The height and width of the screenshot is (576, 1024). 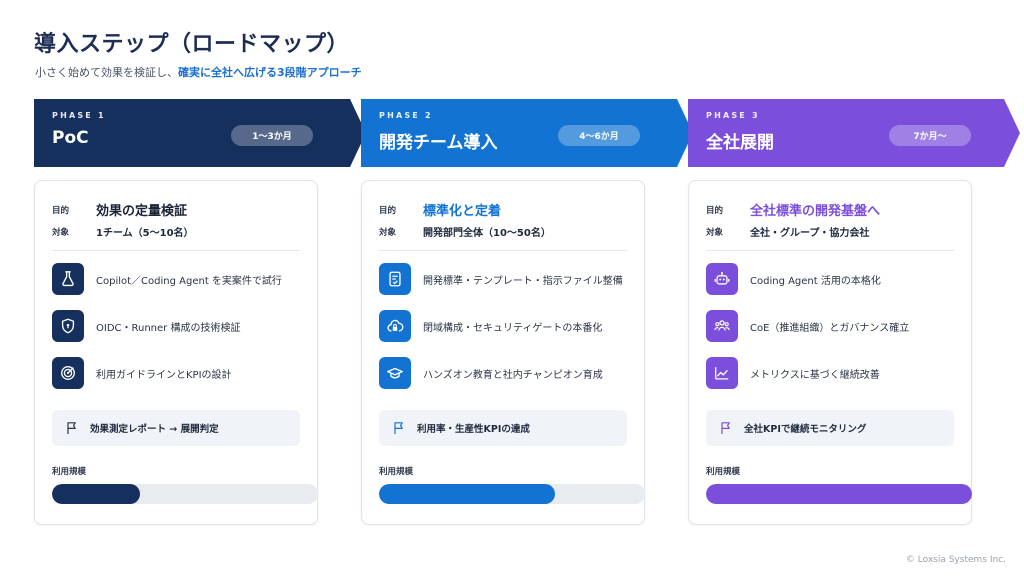 I want to click on goal-row: 目的 全社標準の開発基盤へ, so click(x=793, y=209).